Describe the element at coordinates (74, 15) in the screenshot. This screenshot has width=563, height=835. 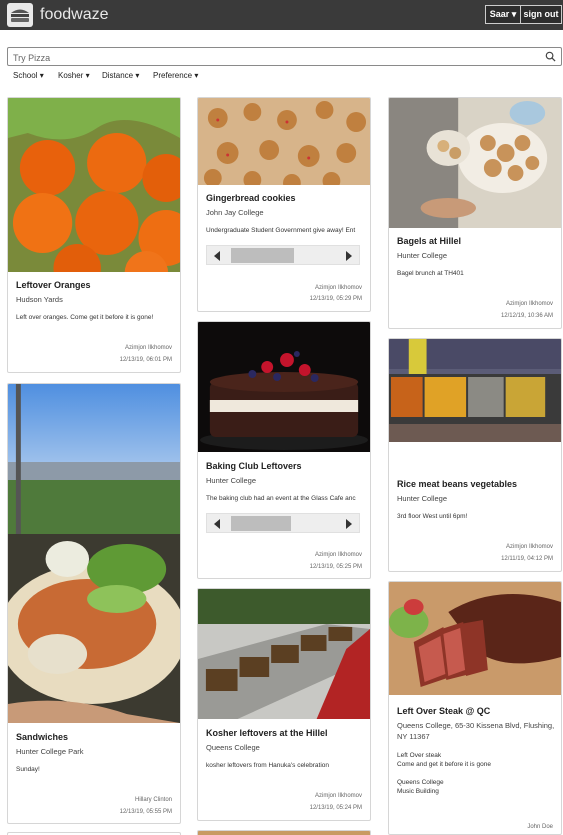
I see `brand-name: foodwaze` at that location.